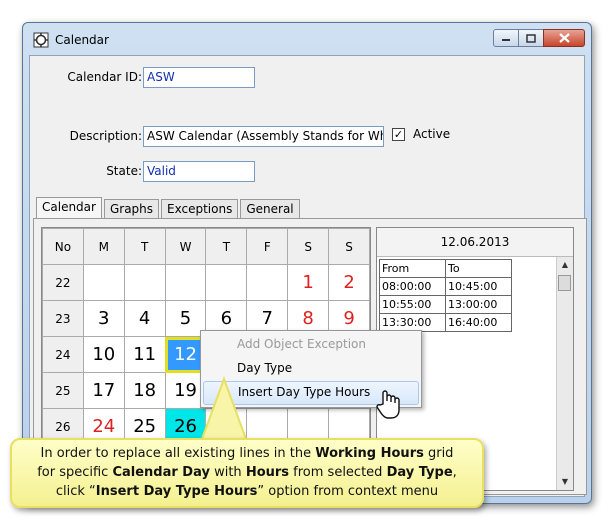 This screenshot has height=529, width=609. Describe the element at coordinates (63, 318) in the screenshot. I see `week-number: 23` at that location.